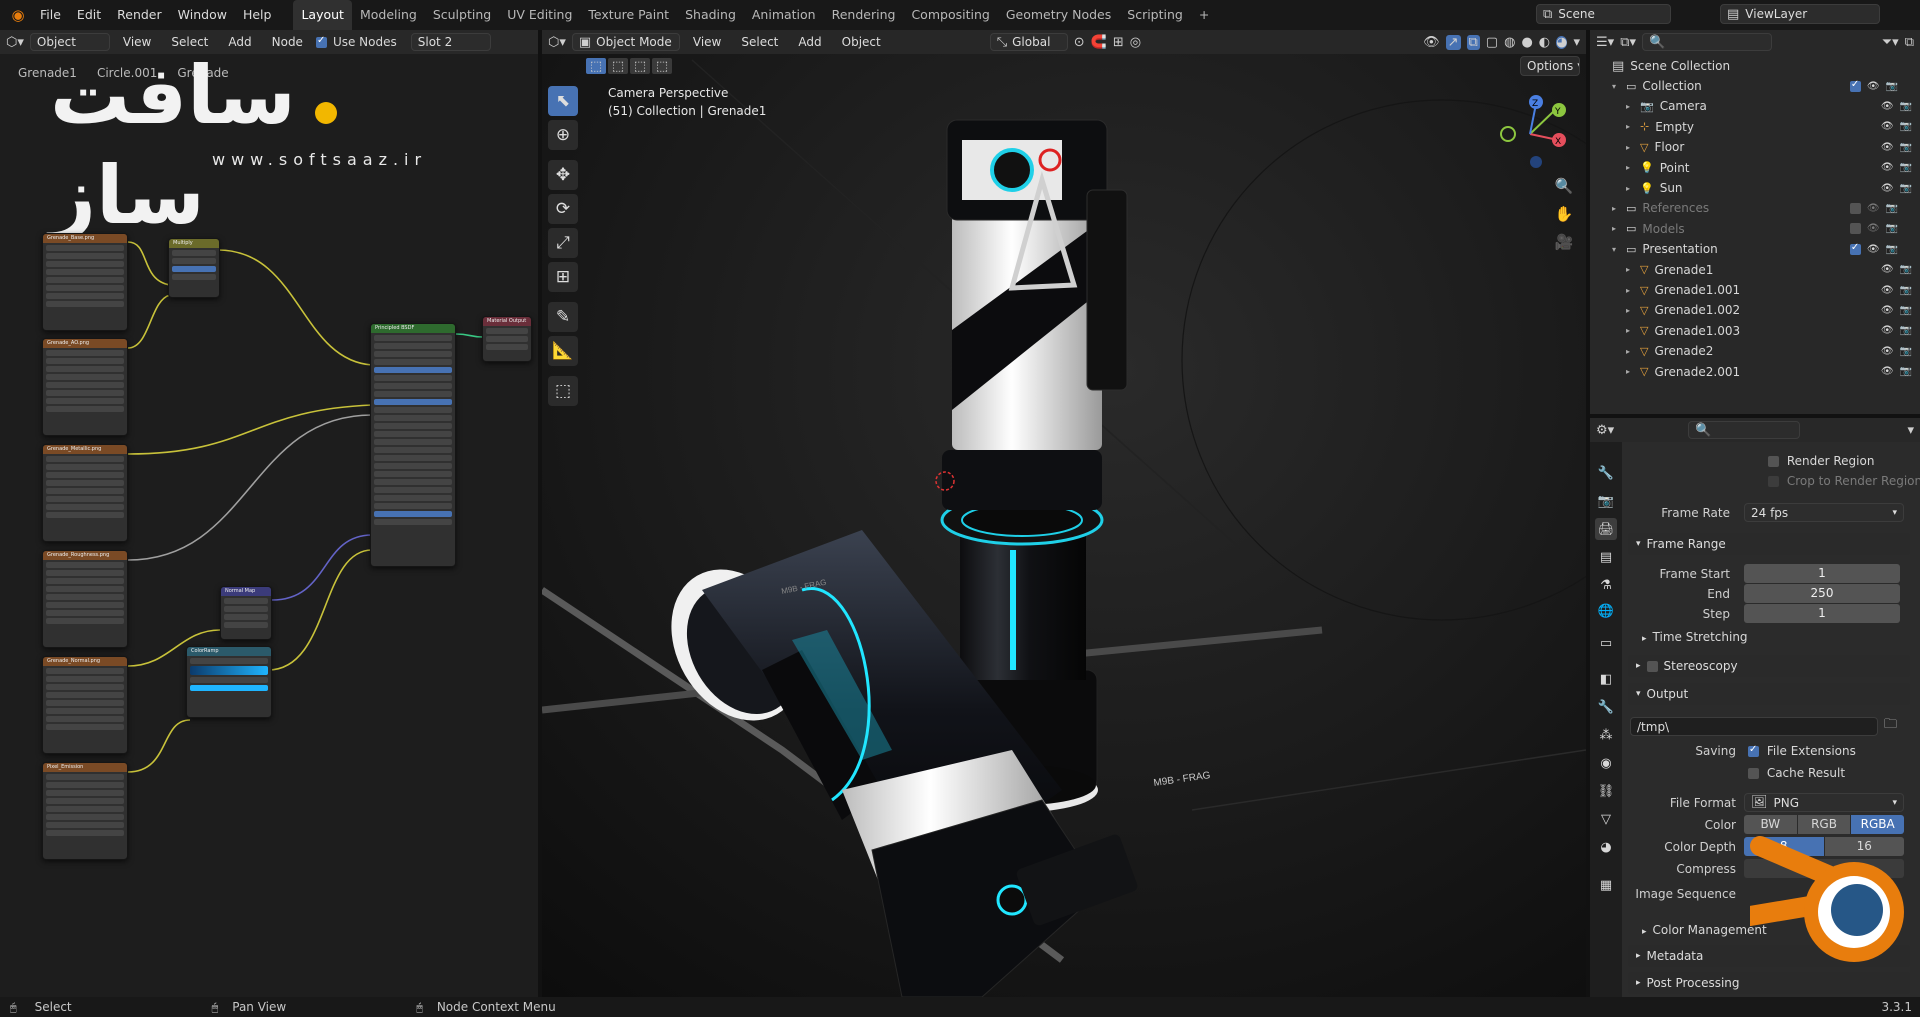  Describe the element at coordinates (1755, 229) in the screenshot. I see `outliner-row: ▸ ▭ Models 👁 📷` at that location.